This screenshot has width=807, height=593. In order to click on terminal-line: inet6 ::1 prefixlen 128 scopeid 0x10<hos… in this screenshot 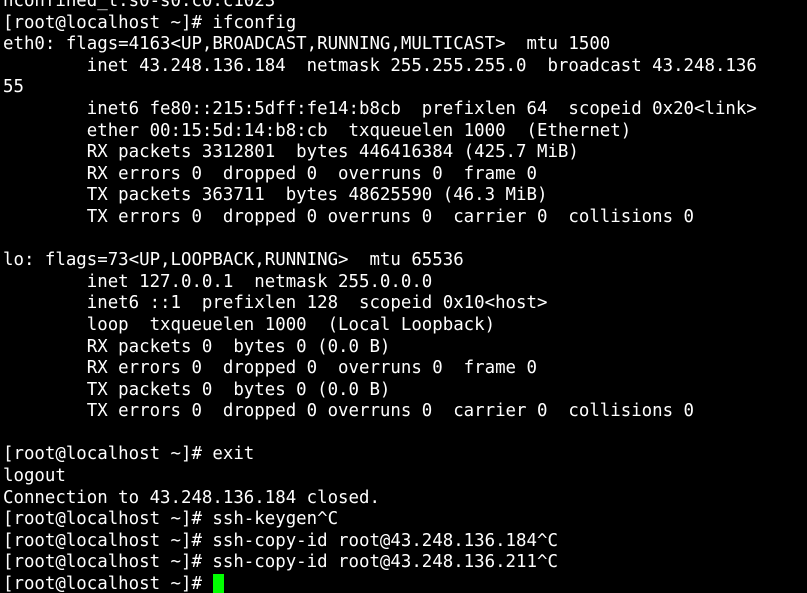, I will do `click(275, 303)`.